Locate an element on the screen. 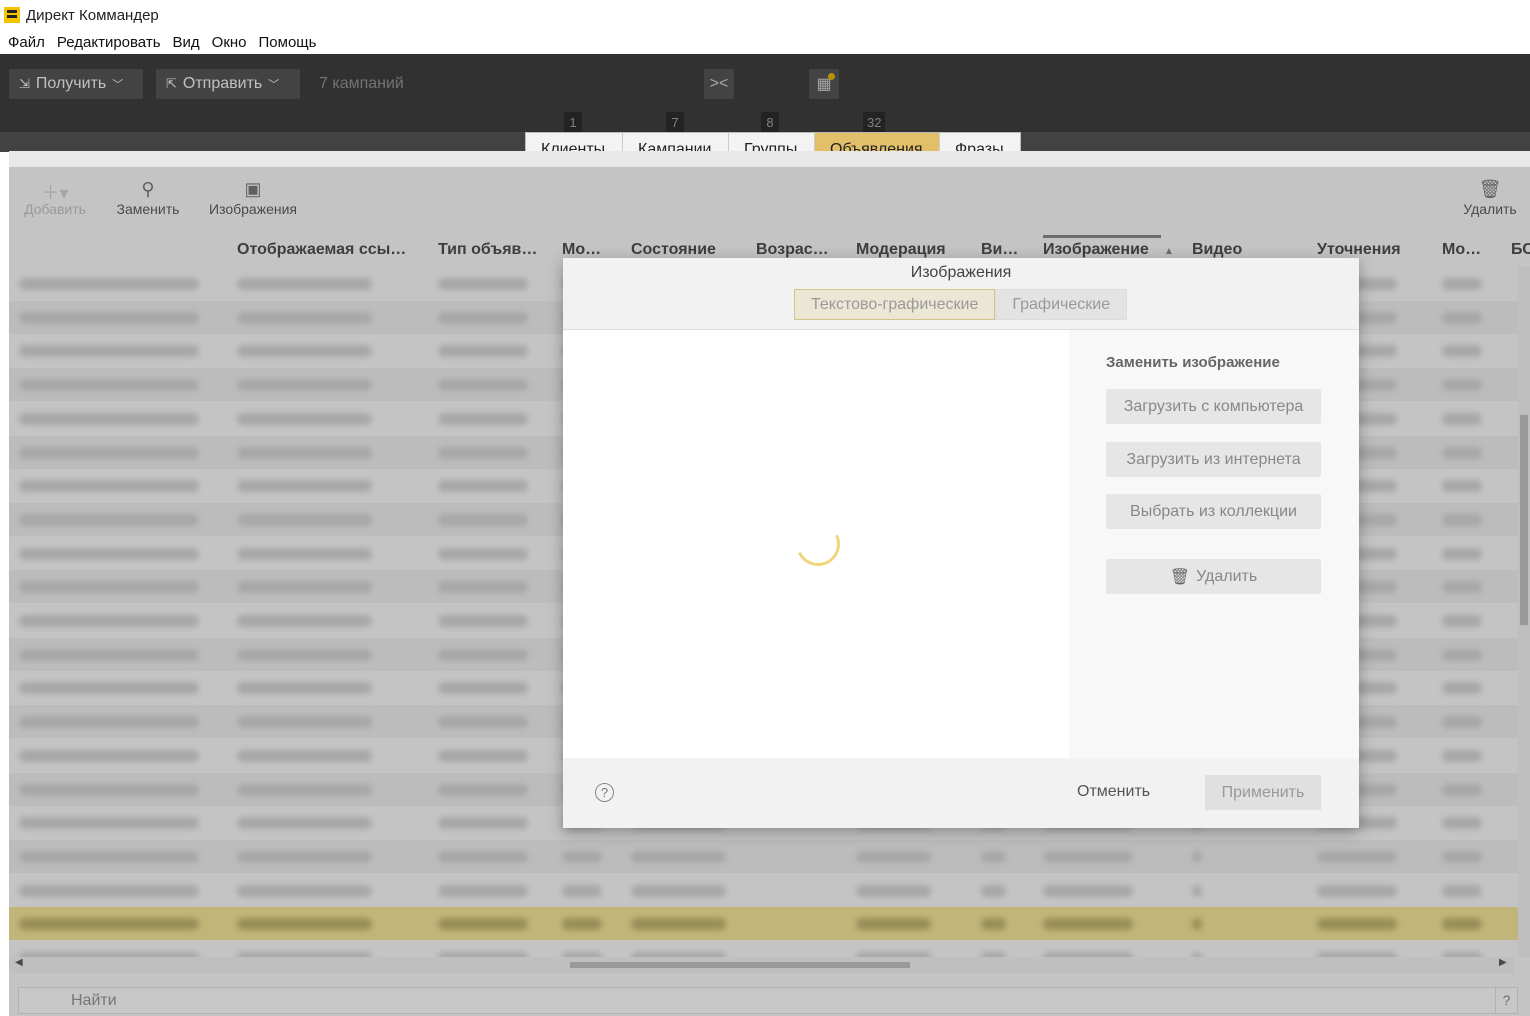 The height and width of the screenshot is (1016, 1530). upload-from-internet-label: Загрузить из интернета is located at coordinates (1213, 459).